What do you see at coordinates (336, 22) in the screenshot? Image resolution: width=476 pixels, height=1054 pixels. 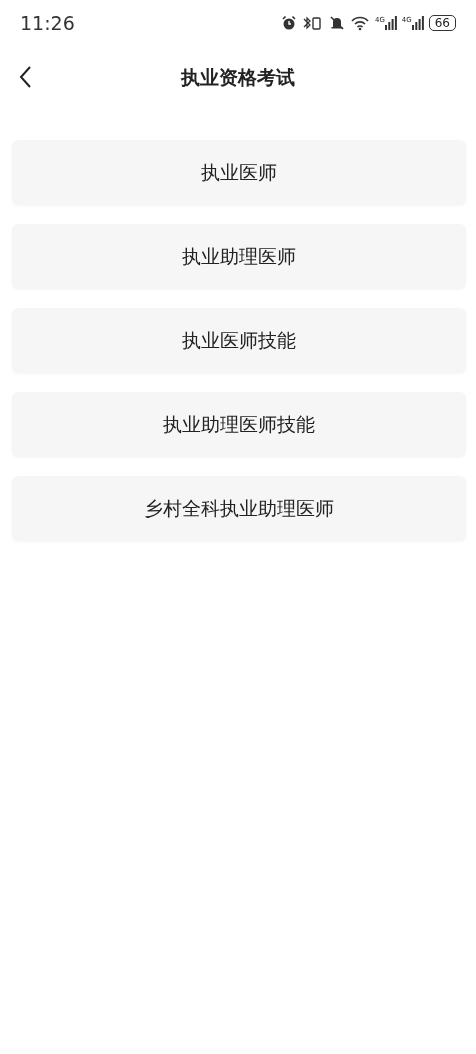 I see `muted-bell-icon` at bounding box center [336, 22].